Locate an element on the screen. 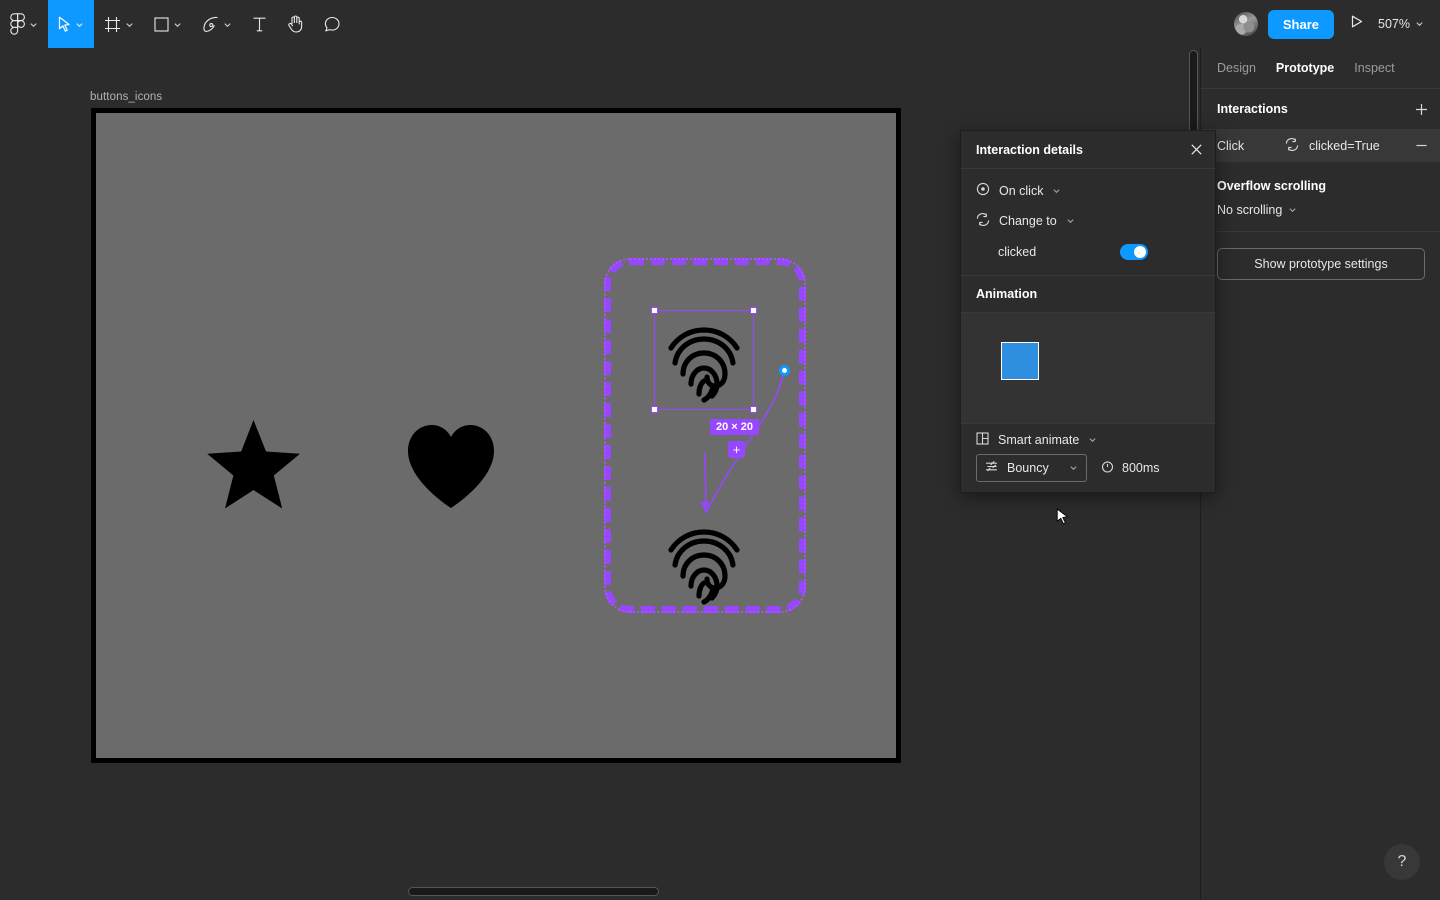  interaction-destination-label: clicked=True is located at coordinates (1344, 145).